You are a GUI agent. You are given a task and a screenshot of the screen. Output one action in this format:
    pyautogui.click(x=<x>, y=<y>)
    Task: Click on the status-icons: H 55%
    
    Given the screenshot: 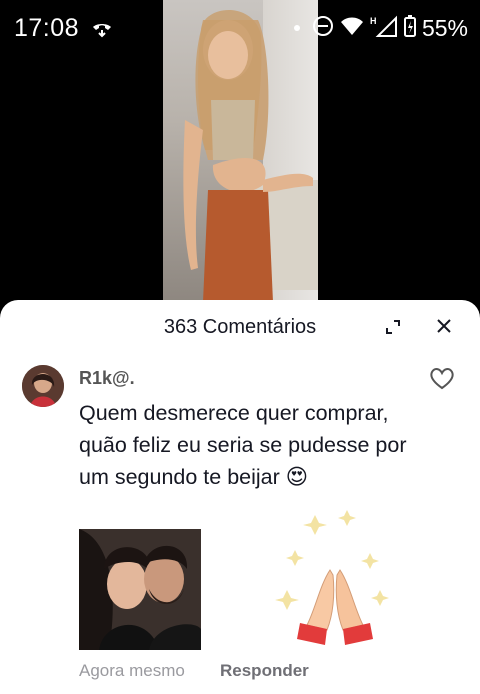 What is the action you would take?
    pyautogui.click(x=380, y=28)
    